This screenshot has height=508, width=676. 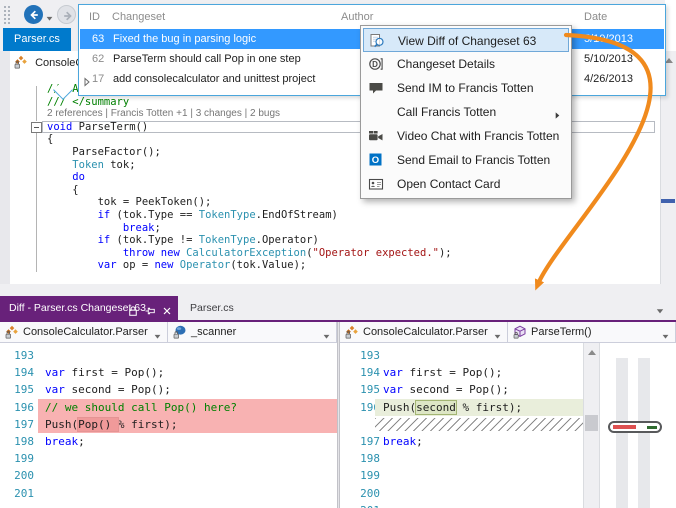 I want to click on lock-icon, so click(x=133, y=309).